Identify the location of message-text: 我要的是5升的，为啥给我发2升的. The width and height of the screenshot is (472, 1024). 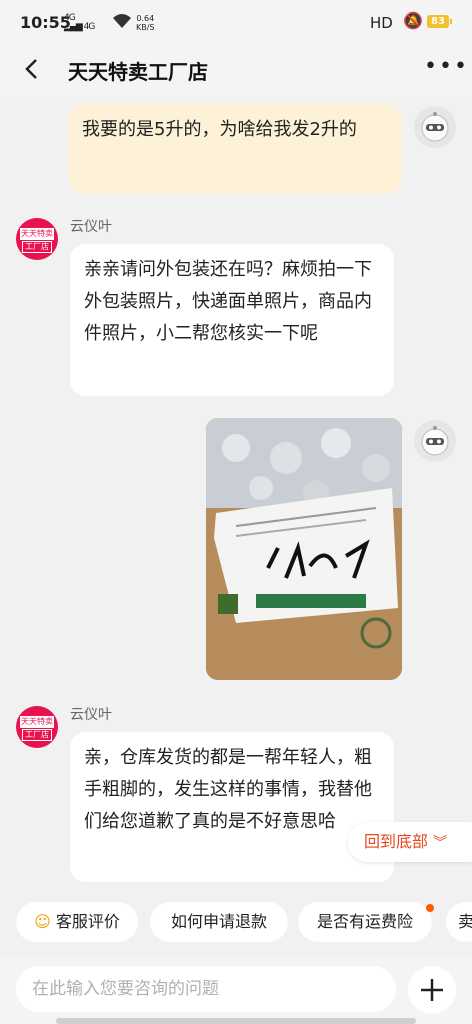
(219, 129).